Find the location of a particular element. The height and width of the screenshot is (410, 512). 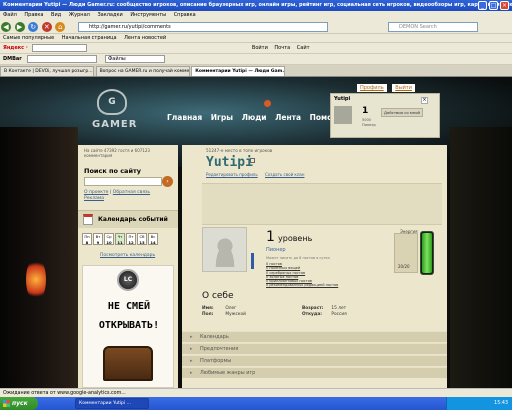

profile-link: Профиль is located at coordinates (372, 88).